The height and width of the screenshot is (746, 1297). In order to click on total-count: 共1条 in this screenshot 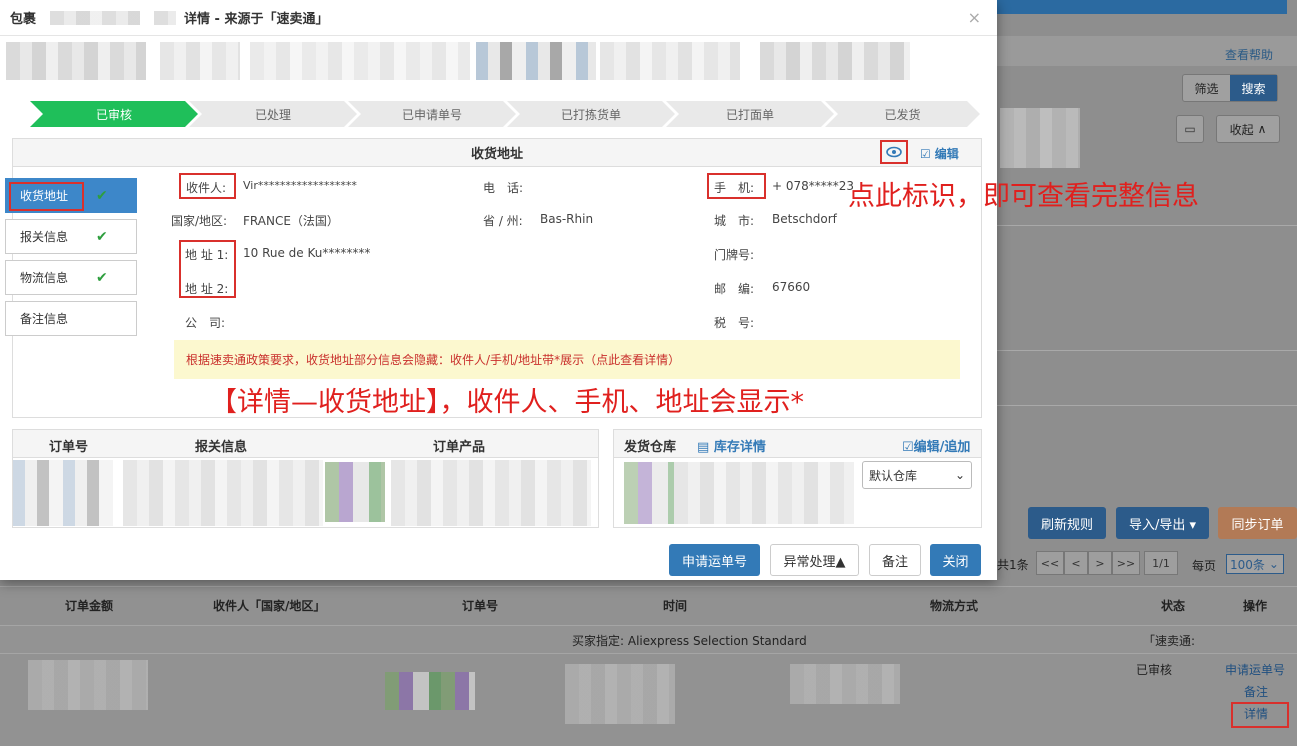, I will do `click(1013, 565)`.